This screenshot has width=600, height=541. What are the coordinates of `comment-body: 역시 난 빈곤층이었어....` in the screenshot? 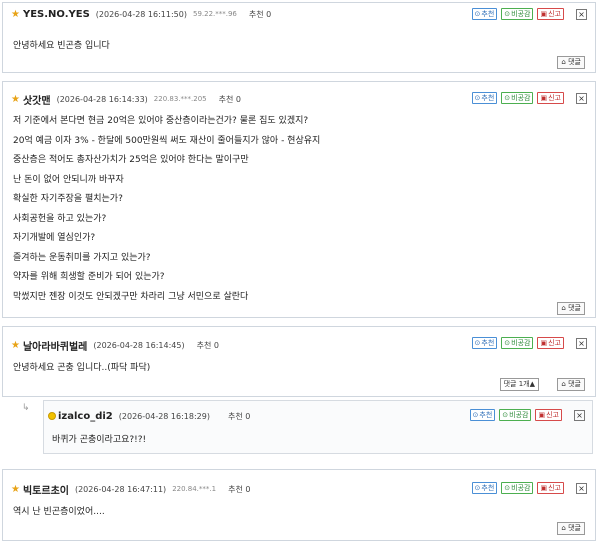 It's located at (59, 512).